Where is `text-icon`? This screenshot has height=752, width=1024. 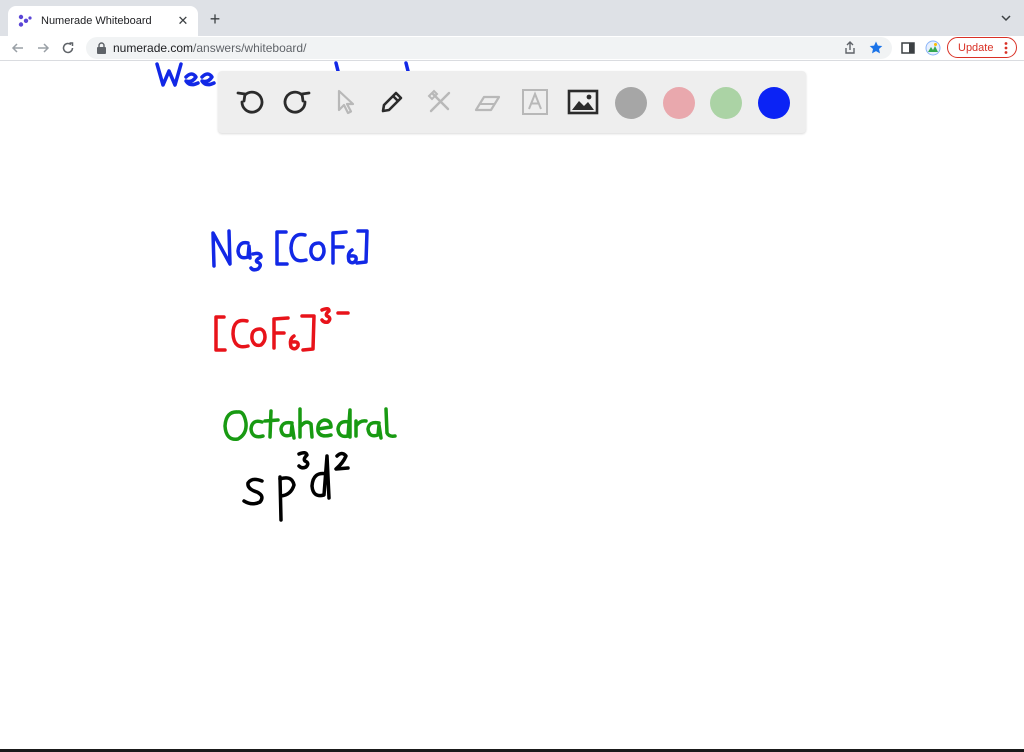 text-icon is located at coordinates (535, 102).